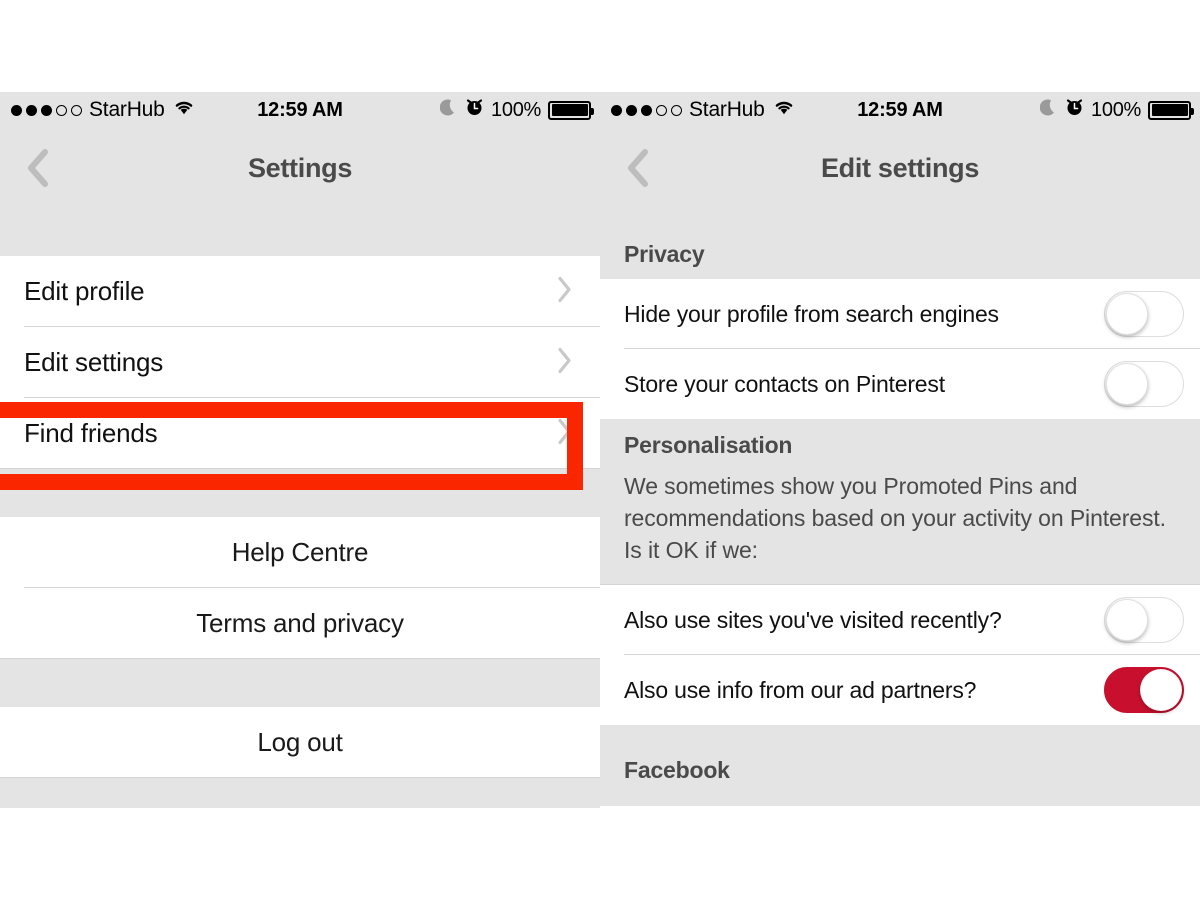  I want to click on toggle-visited-sites, so click(1144, 620).